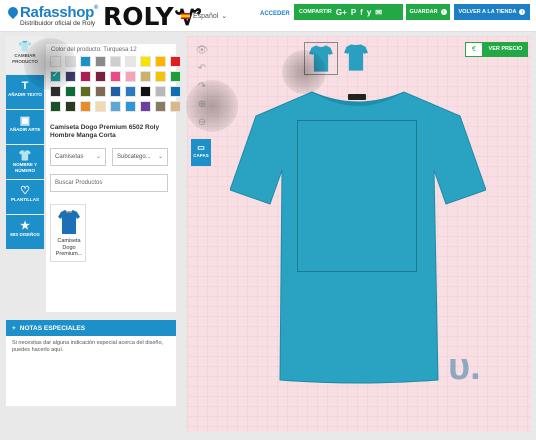 Image resolution: width=536 pixels, height=440 pixels. What do you see at coordinates (423, 12) in the screenshot?
I see `save-label: GUARDAR` at bounding box center [423, 12].